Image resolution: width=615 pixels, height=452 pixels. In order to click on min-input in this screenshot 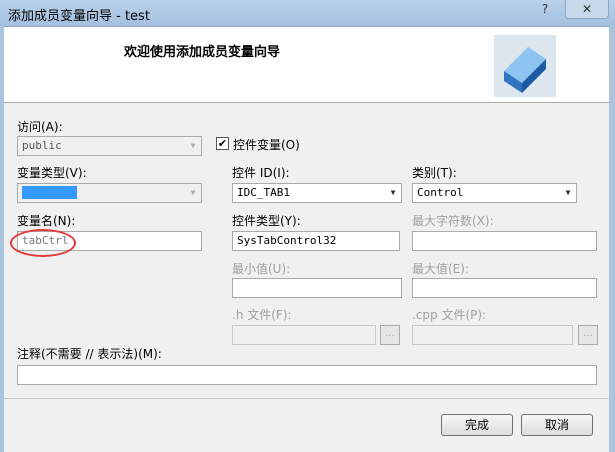, I will do `click(317, 288)`.